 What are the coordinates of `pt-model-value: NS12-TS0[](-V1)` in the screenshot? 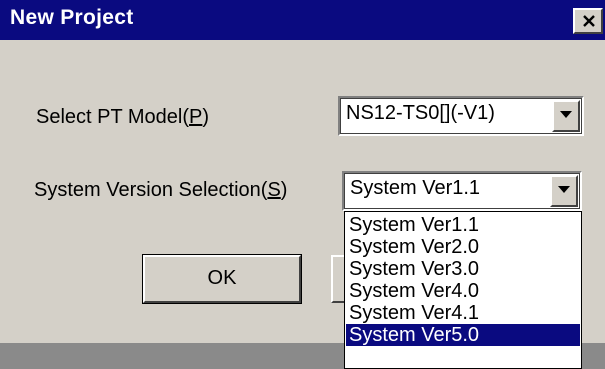 It's located at (420, 113).